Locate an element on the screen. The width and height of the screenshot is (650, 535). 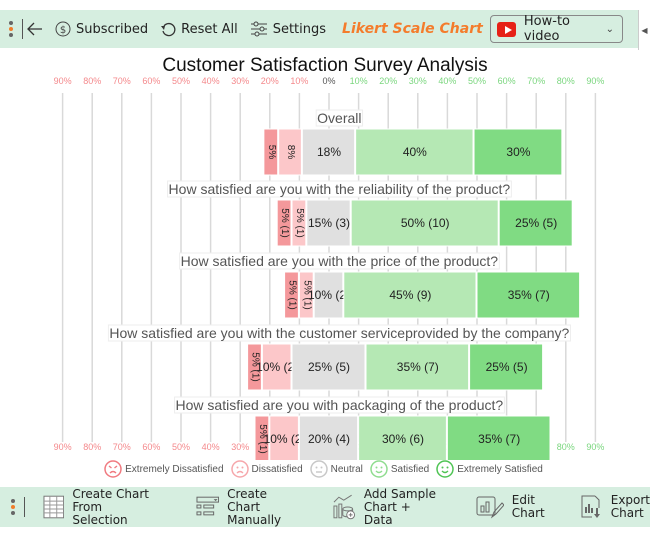
edit-chart-line2: Chart is located at coordinates (528, 513).